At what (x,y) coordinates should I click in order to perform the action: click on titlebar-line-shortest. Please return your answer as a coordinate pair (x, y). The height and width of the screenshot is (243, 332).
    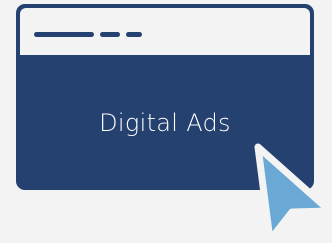
    Looking at the image, I should click on (134, 34).